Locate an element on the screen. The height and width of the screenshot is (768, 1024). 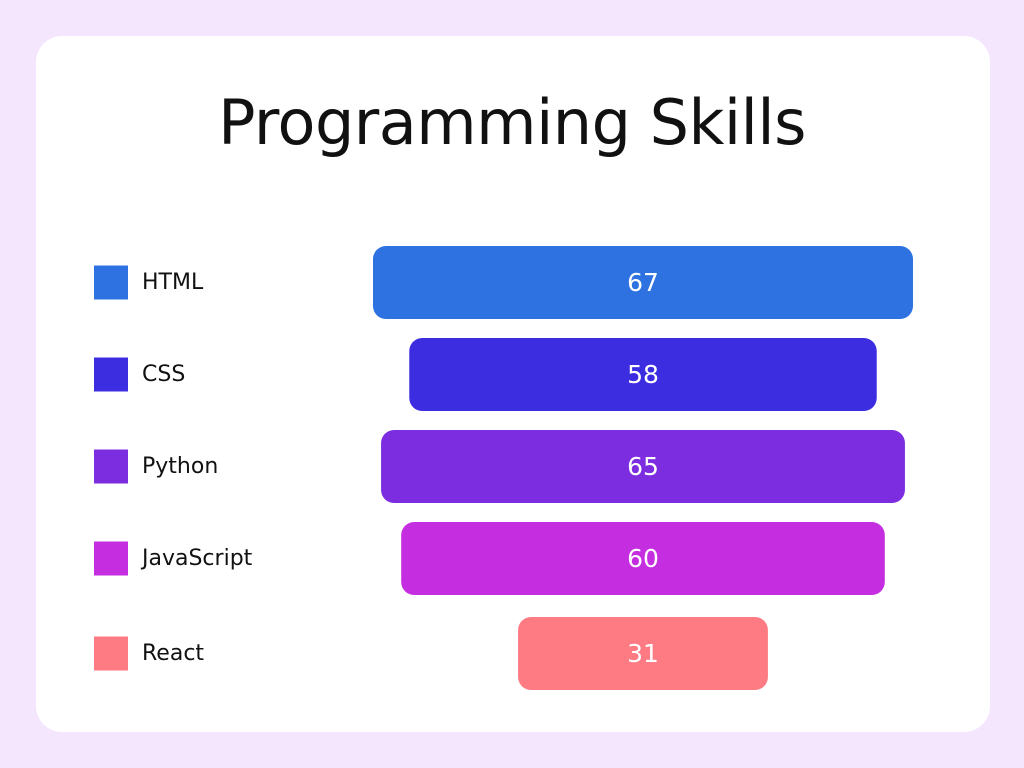
bar-value-label-css: 58 is located at coordinates (643, 374).